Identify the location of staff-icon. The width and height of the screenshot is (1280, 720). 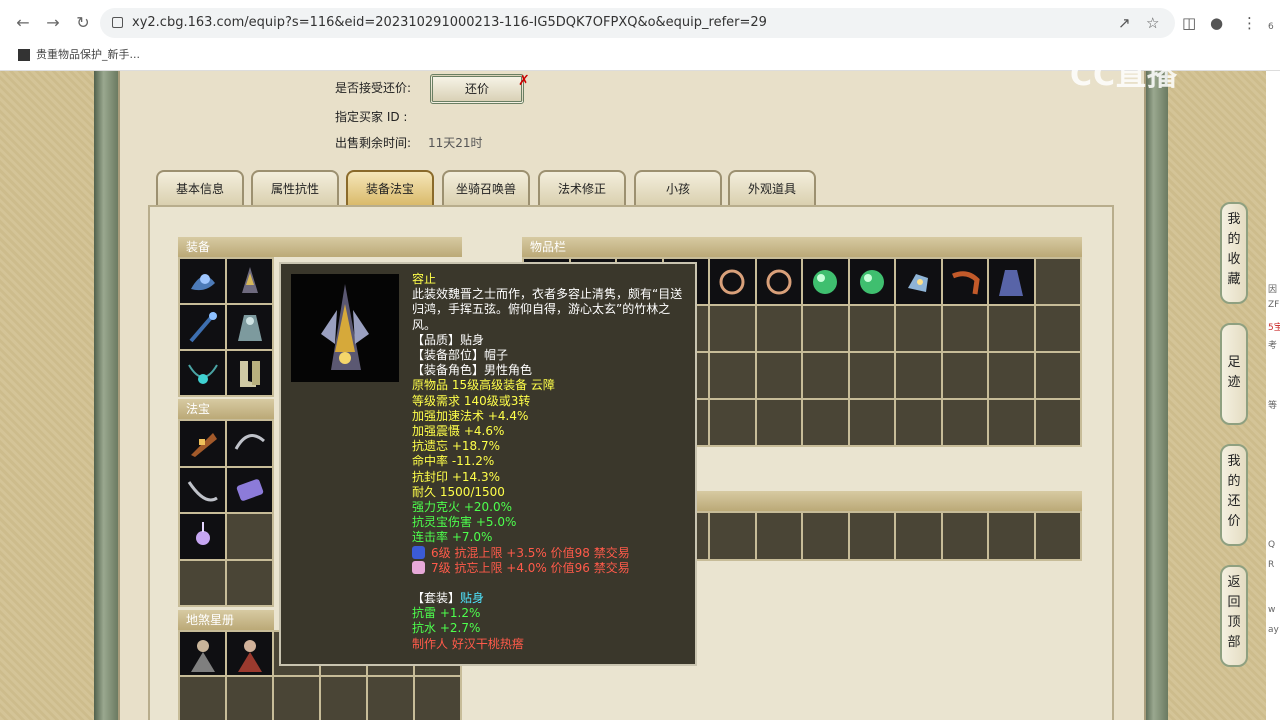
(202, 327).